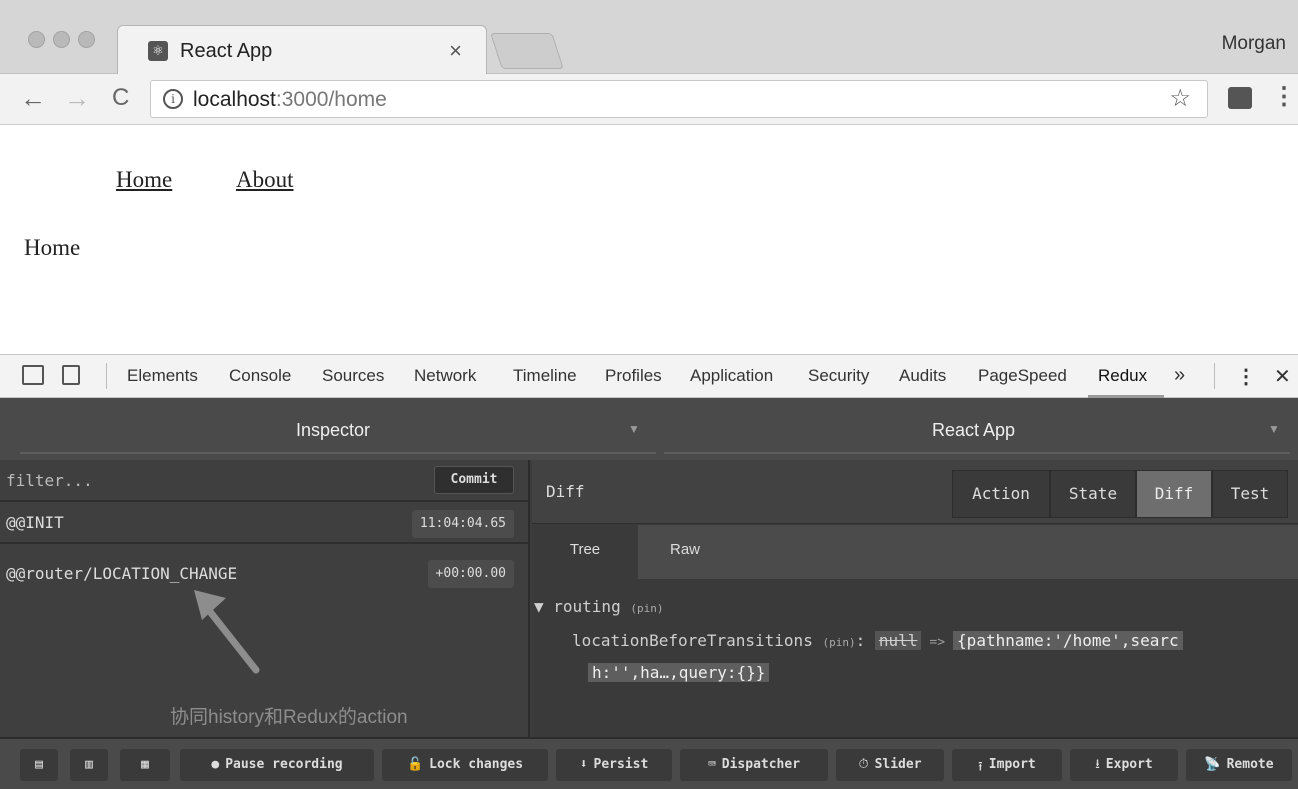  I want to click on back-icon: ←, so click(33, 98).